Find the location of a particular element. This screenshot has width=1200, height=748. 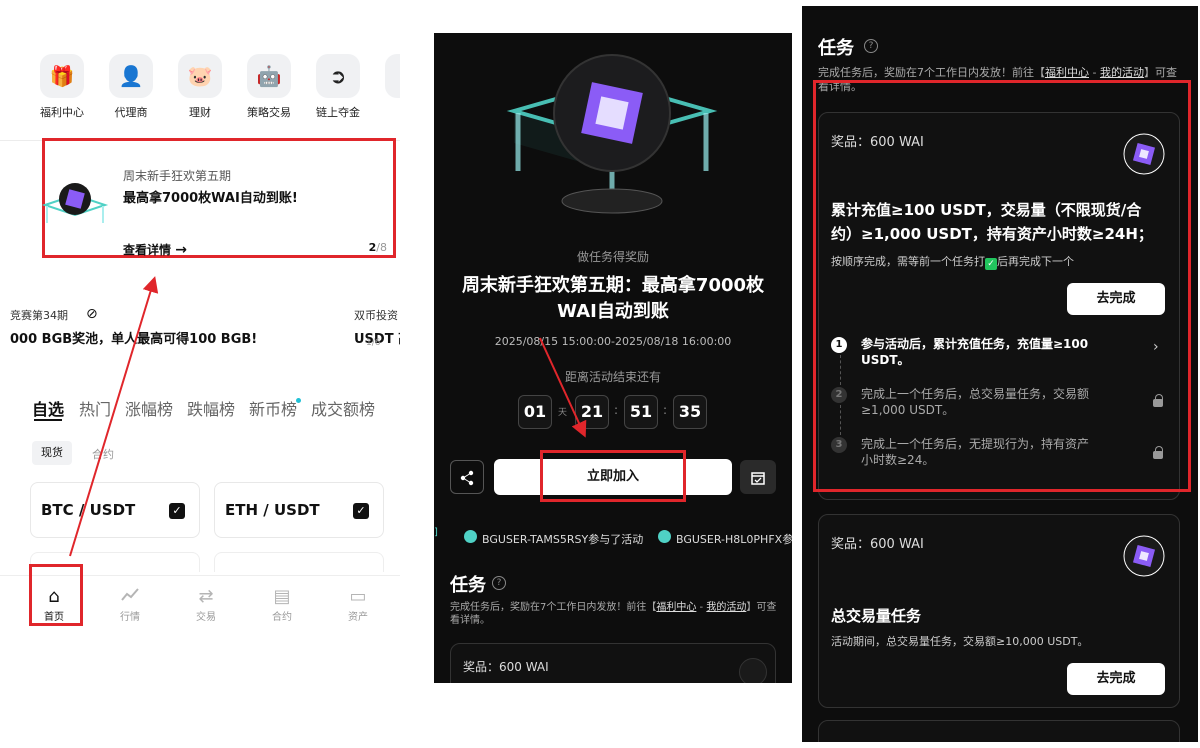

countdown-seconds: 35 is located at coordinates (690, 412).